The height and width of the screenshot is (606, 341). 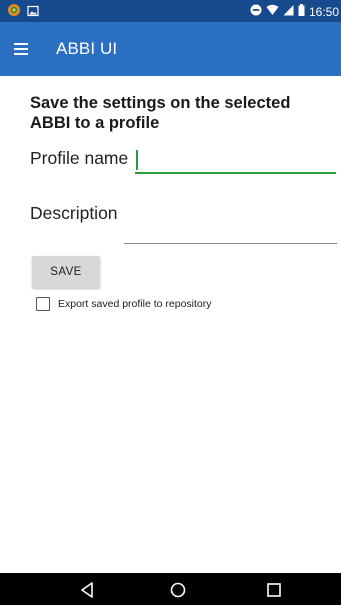 I want to click on navigation-bar, so click(x=170, y=589).